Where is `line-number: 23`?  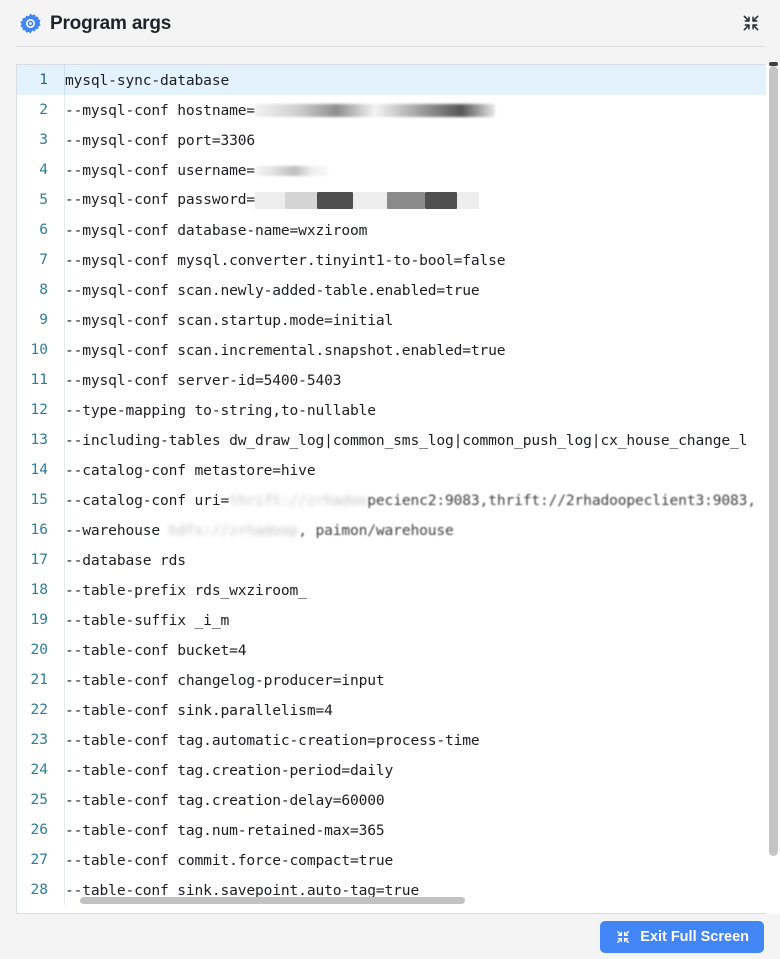 line-number: 23 is located at coordinates (39, 740).